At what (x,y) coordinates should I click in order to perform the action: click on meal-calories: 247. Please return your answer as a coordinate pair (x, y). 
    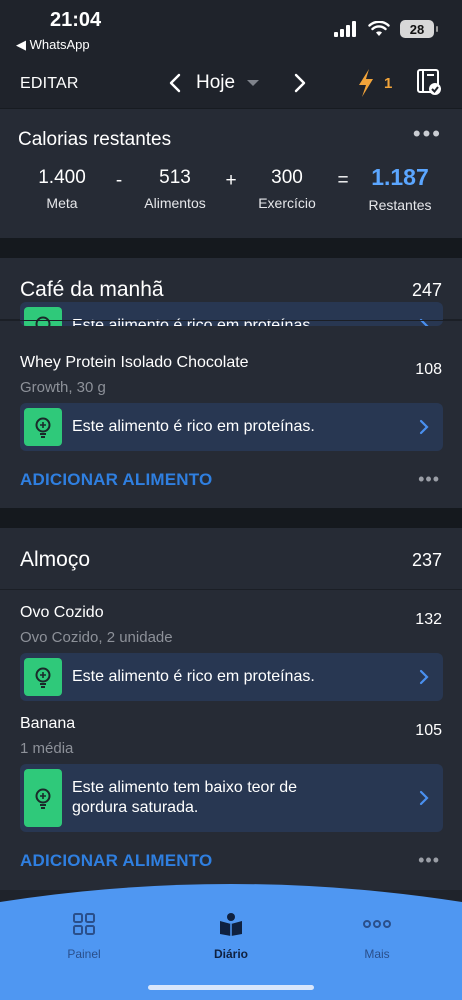
    Looking at the image, I should click on (426, 290).